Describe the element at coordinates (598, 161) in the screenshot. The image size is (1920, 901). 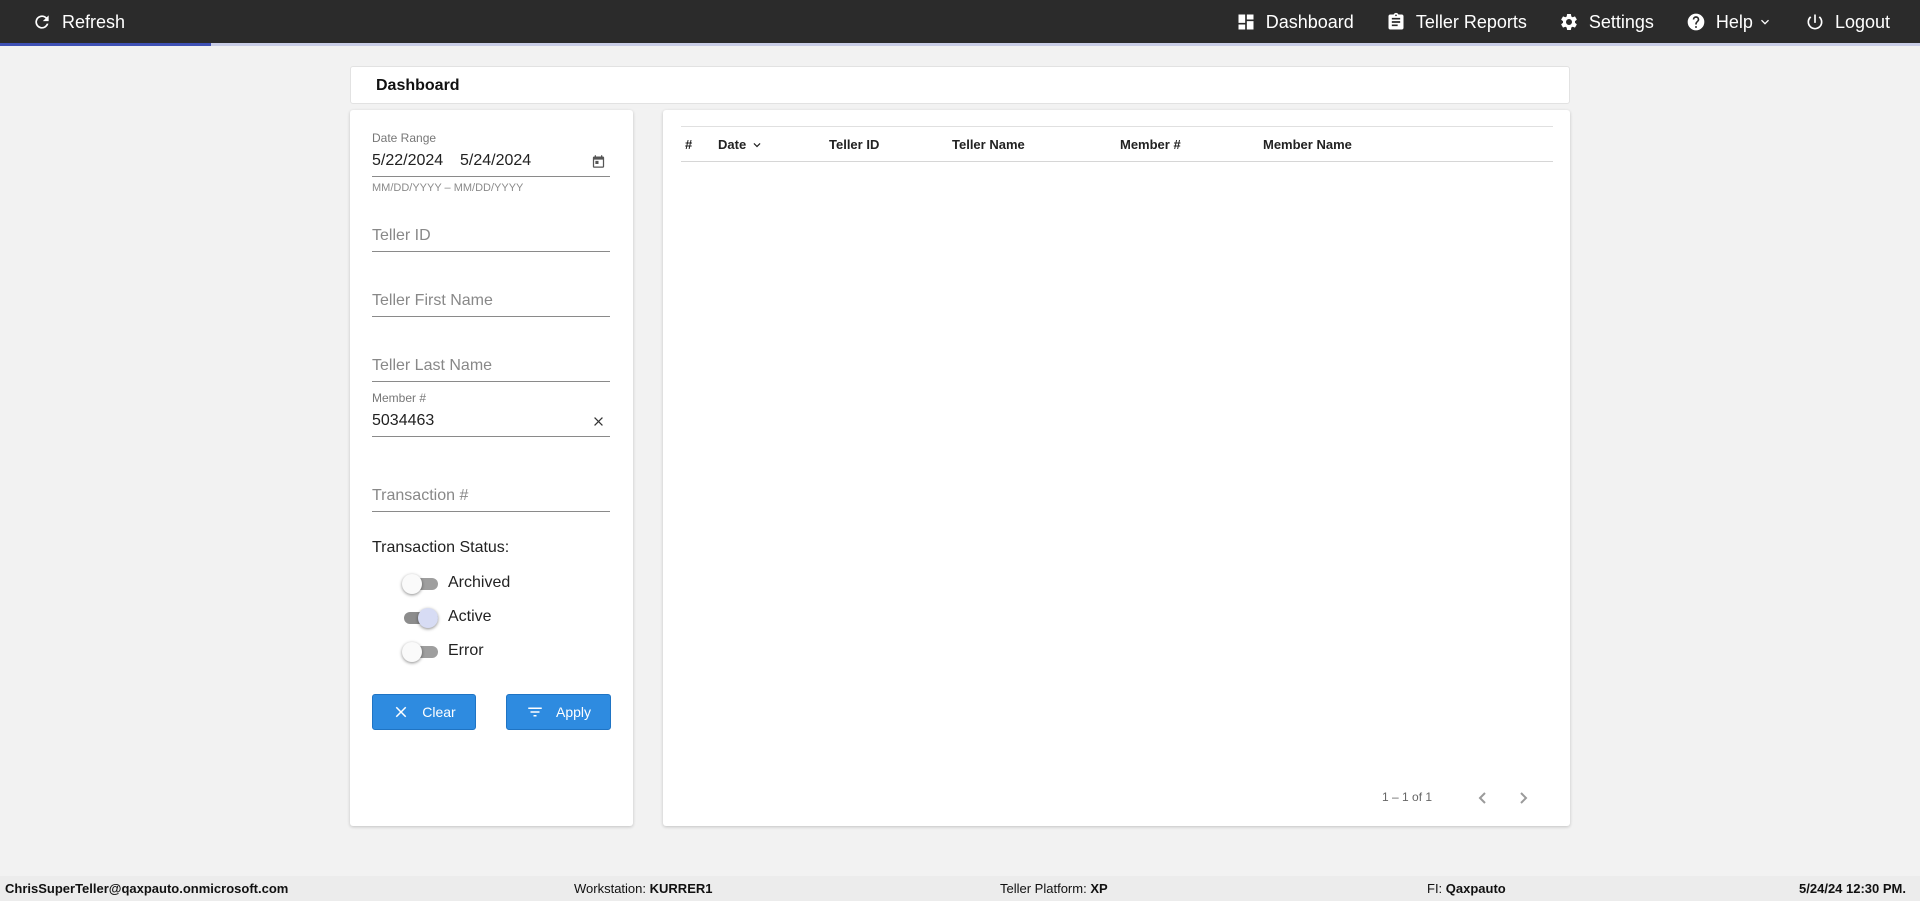
I see `calendar-icon` at that location.